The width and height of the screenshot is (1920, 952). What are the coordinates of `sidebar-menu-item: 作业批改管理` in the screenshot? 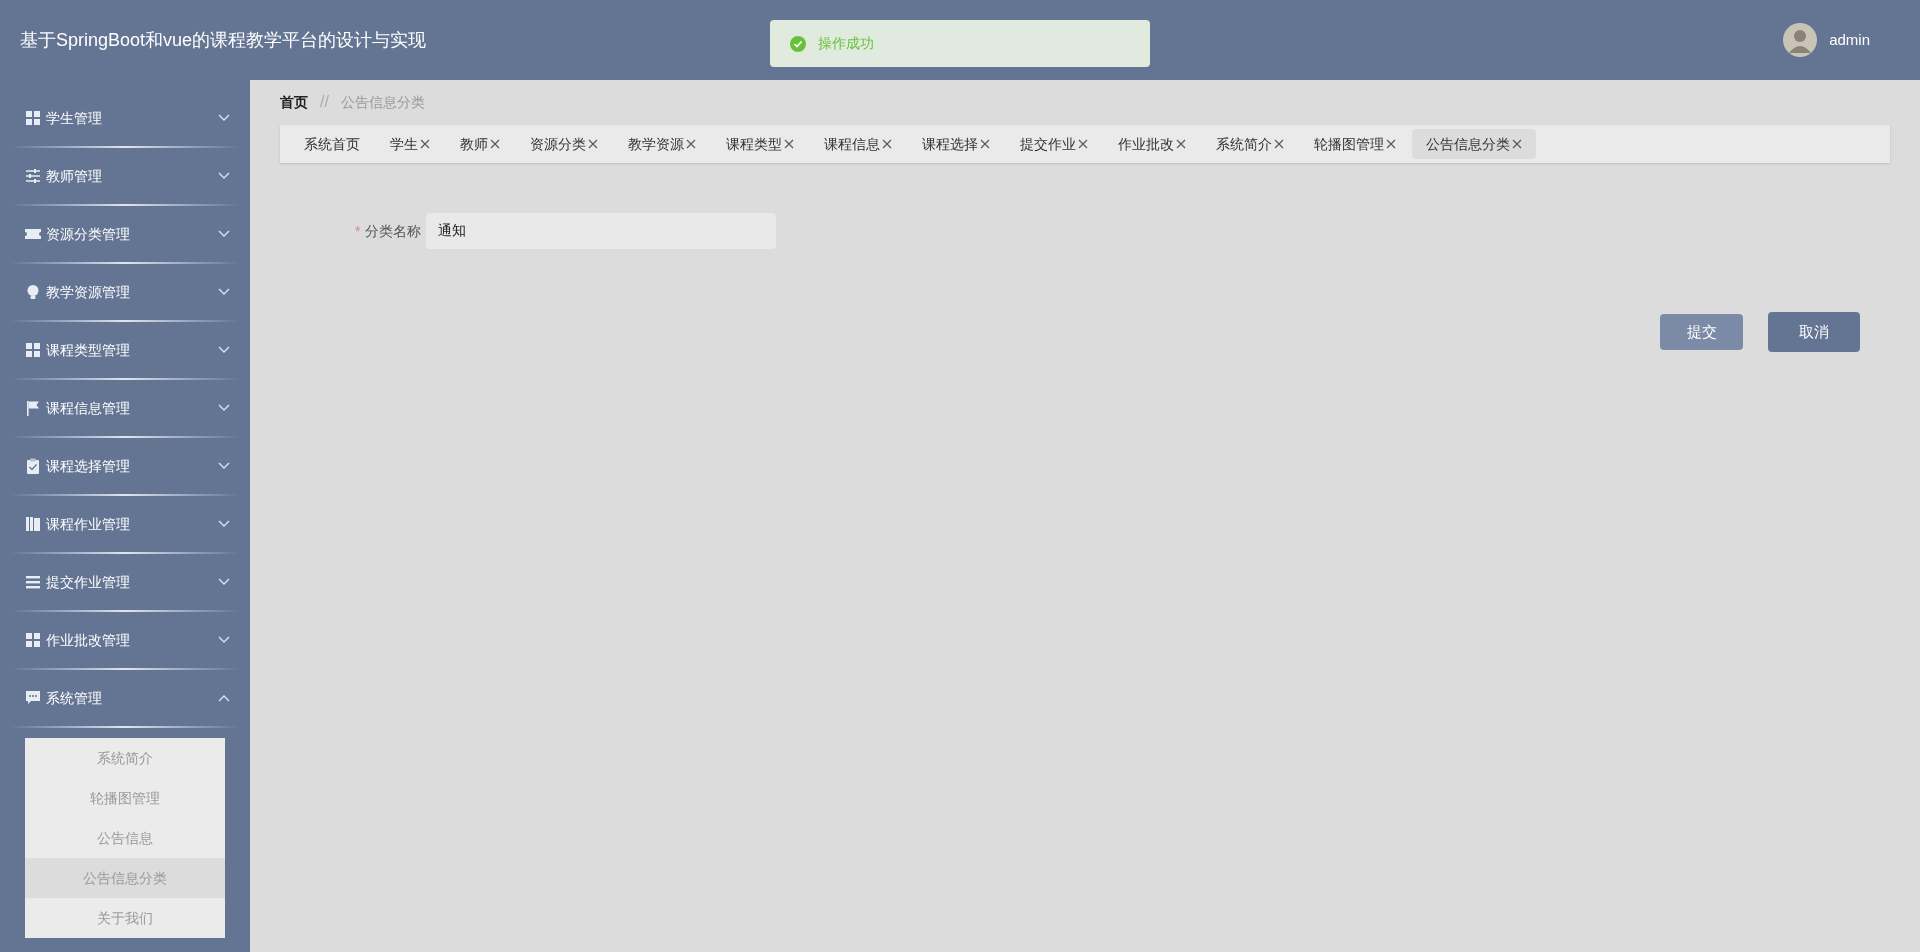 It's located at (125, 640).